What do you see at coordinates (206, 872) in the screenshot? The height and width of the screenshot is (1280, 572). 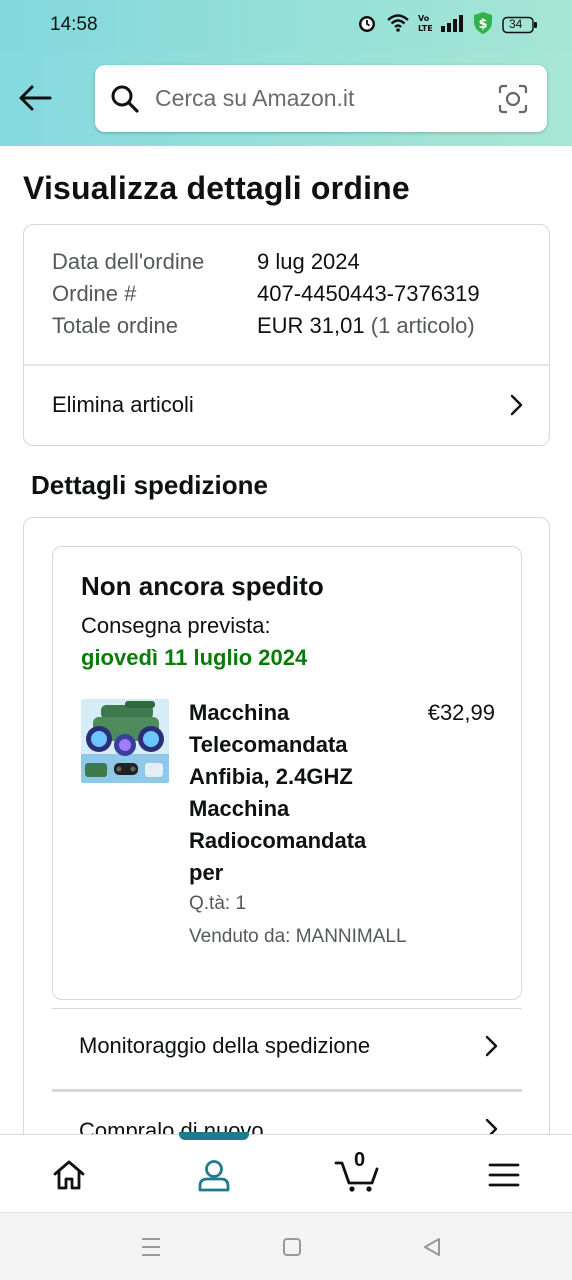 I see `product-title-line: per` at bounding box center [206, 872].